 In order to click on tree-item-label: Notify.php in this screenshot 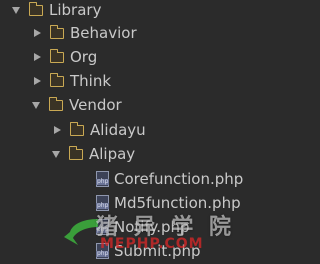, I will do `click(152, 227)`.